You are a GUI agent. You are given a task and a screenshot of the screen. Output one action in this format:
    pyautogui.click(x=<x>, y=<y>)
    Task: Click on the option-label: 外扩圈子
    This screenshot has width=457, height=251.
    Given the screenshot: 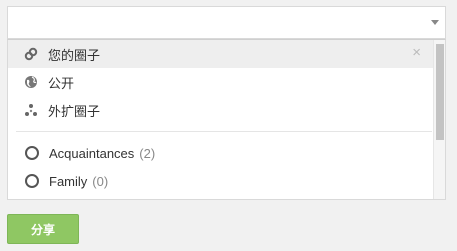 What is the action you would take?
    pyautogui.click(x=74, y=111)
    